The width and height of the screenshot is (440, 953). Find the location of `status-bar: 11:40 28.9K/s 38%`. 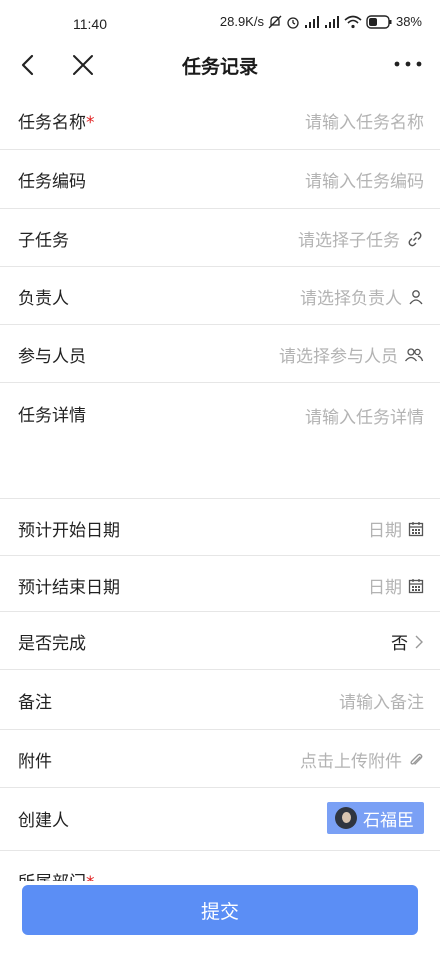

status-bar: 11:40 28.9K/s 38% is located at coordinates (220, 24).